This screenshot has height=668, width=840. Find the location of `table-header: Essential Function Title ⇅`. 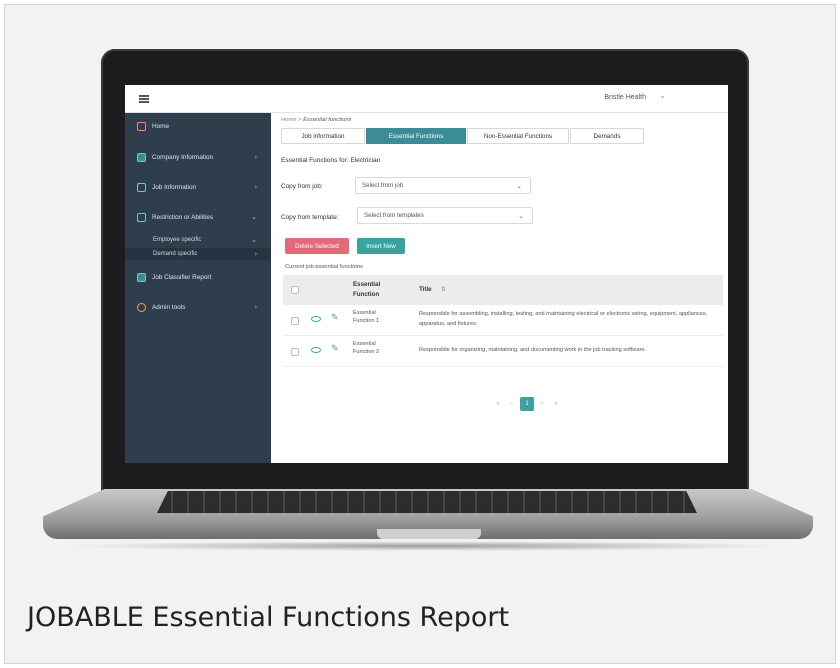

table-header: Essential Function Title ⇅ is located at coordinates (503, 290).